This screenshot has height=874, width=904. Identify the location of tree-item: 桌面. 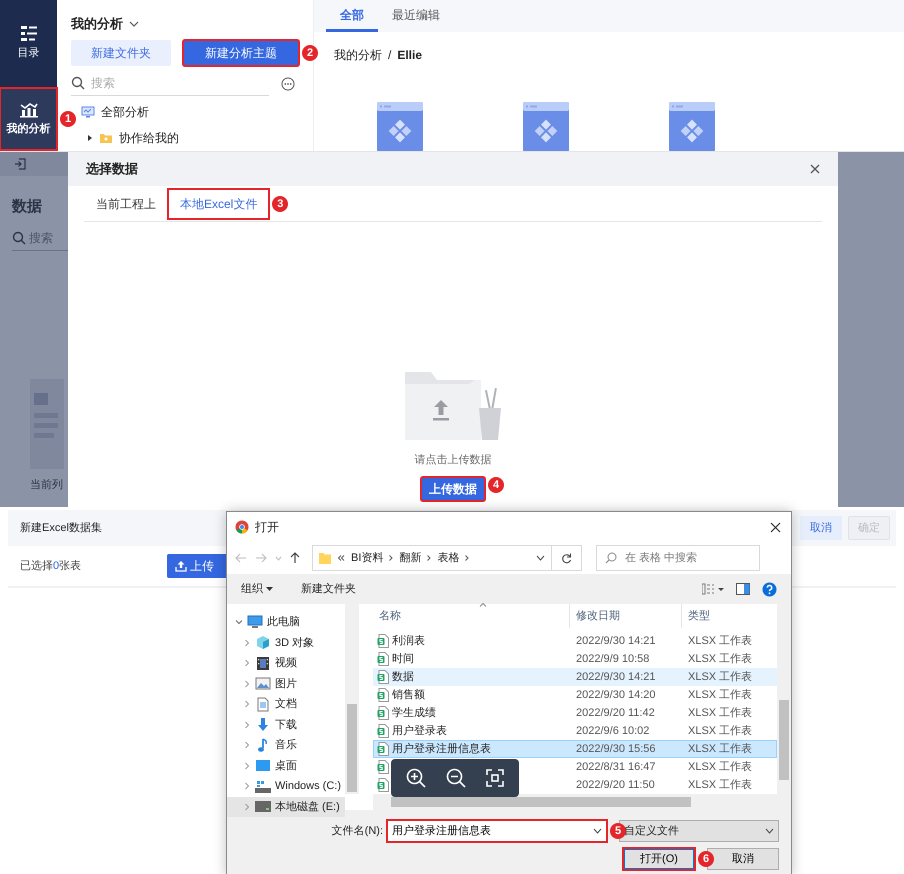
(286, 766).